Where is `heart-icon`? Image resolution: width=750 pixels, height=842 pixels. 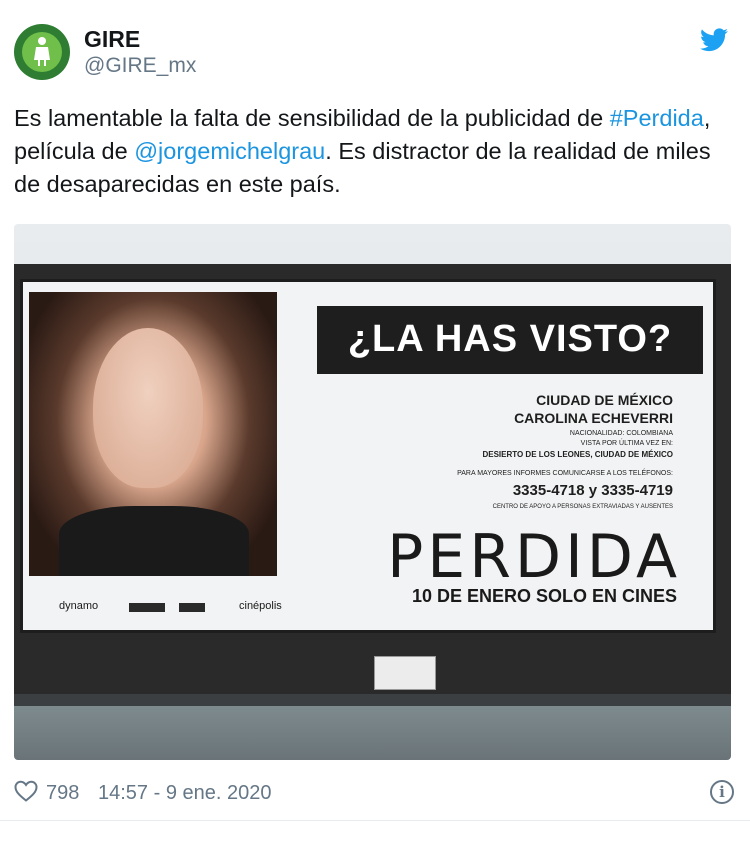
heart-icon is located at coordinates (26, 791).